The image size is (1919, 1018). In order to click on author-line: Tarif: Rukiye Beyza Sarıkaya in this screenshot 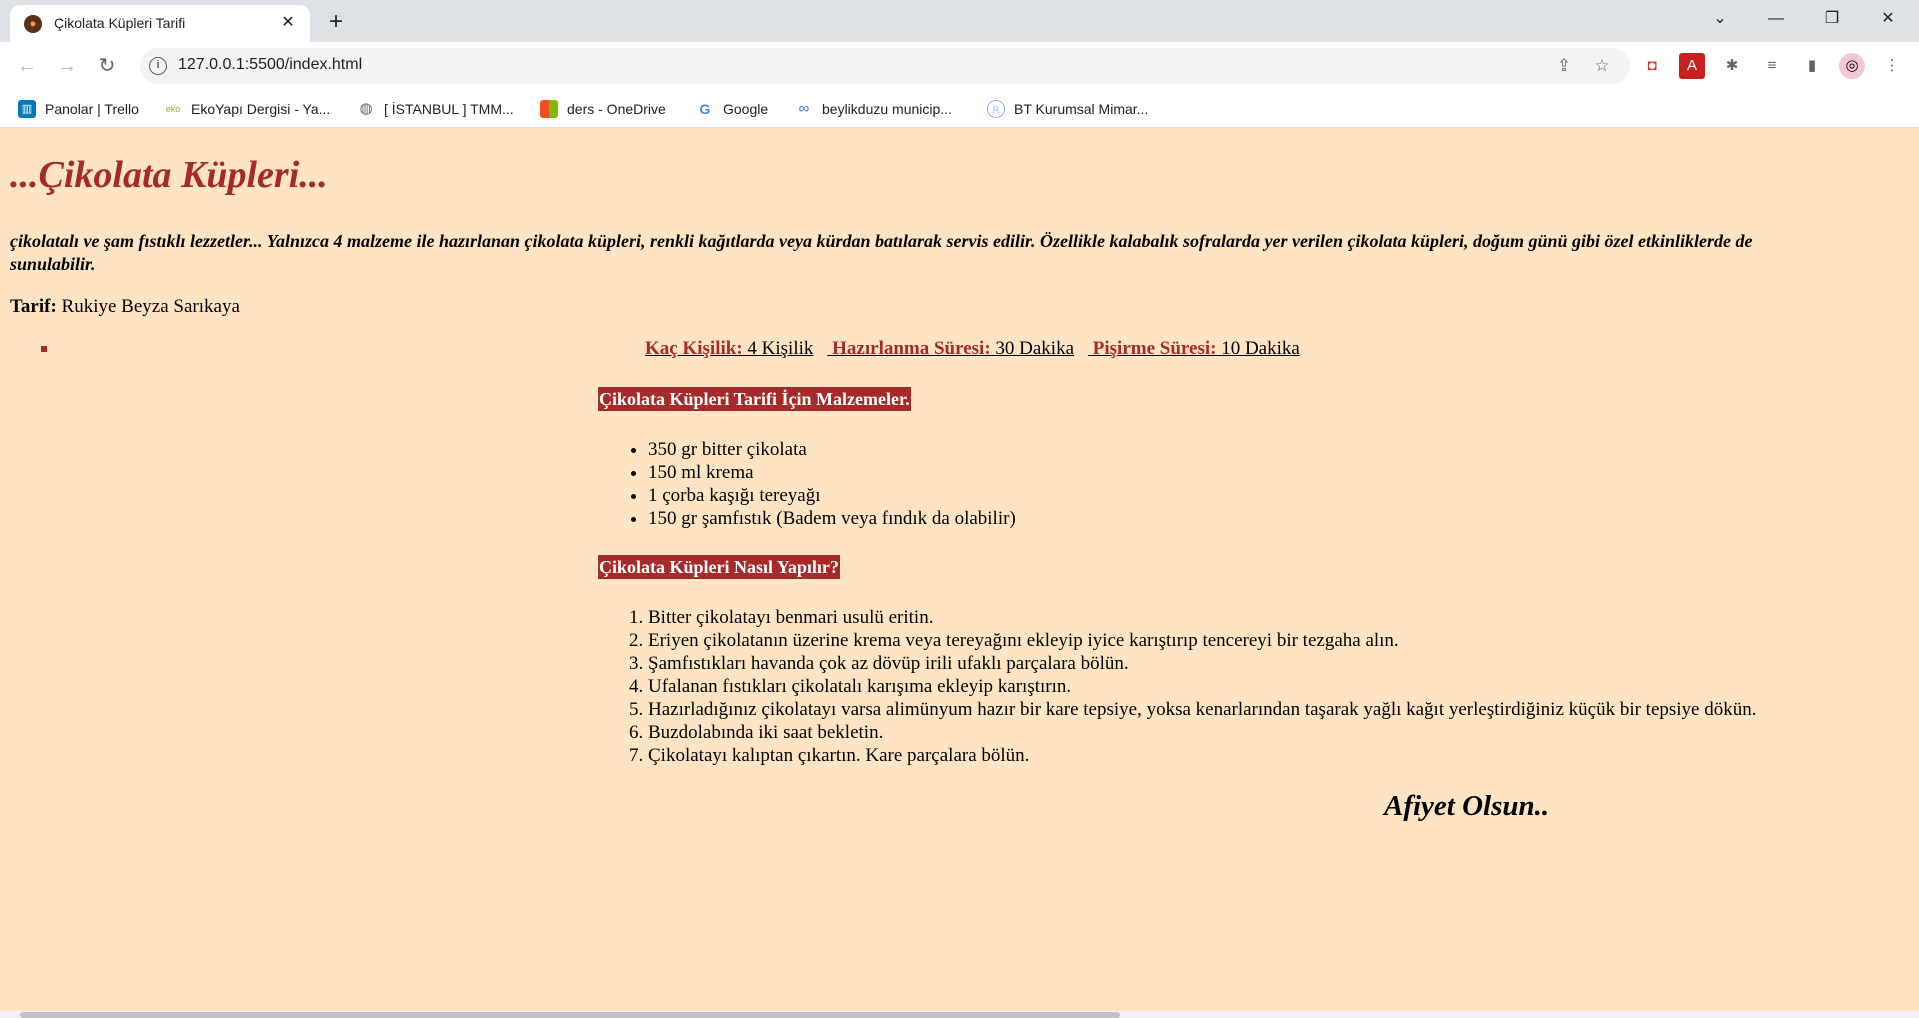, I will do `click(125, 307)`.